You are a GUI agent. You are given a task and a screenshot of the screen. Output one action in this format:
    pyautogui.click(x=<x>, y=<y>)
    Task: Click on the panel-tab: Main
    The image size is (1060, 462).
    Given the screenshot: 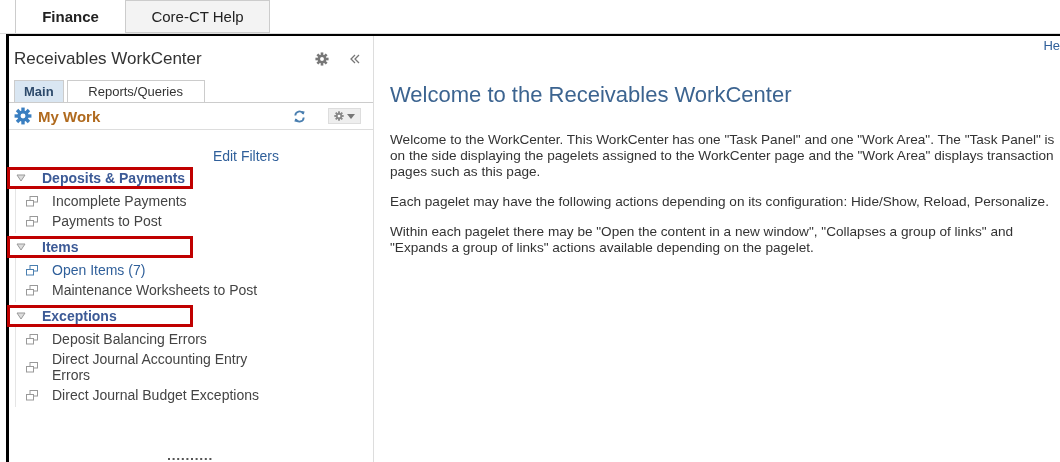 What is the action you would take?
    pyautogui.click(x=39, y=91)
    